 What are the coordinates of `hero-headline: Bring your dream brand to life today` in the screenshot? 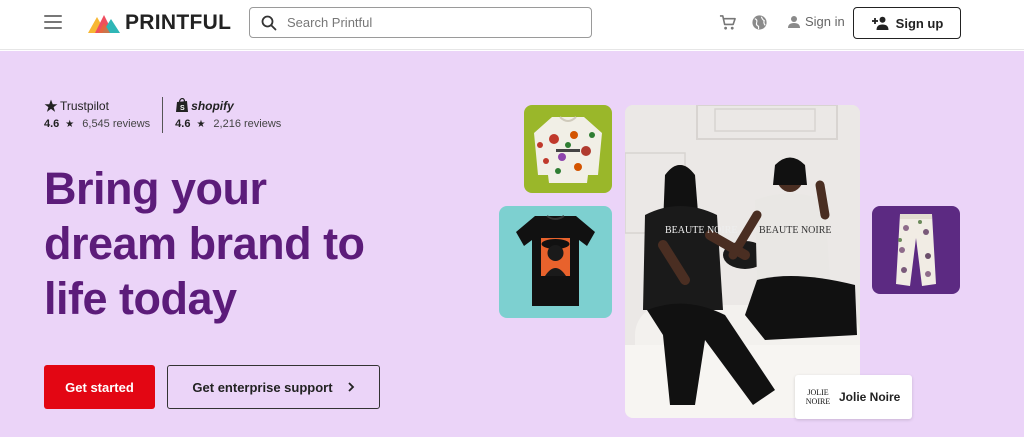 It's located at (244, 243).